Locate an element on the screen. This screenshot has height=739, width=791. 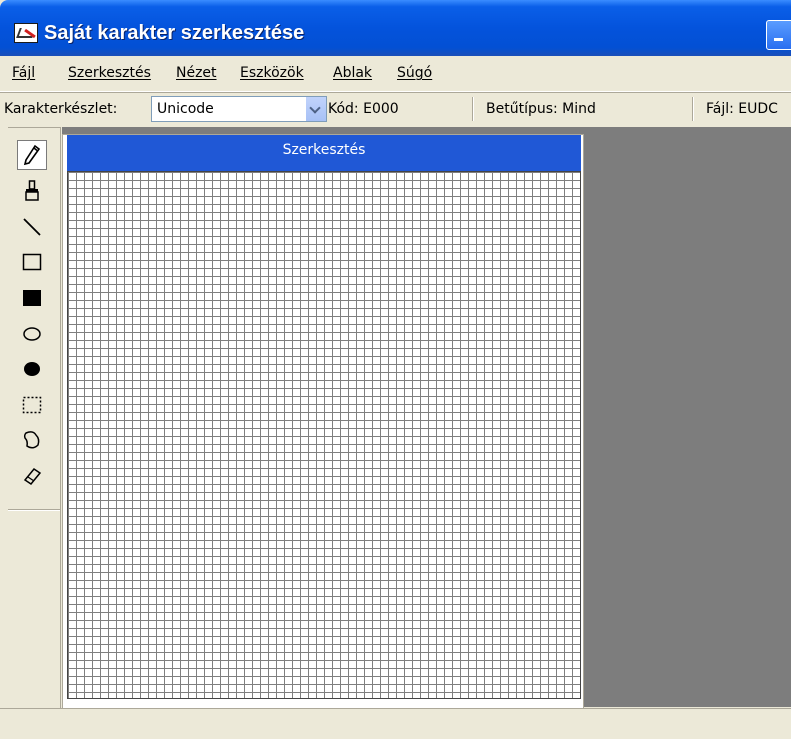
font-readout: Betűtípus: Mind is located at coordinates (541, 109).